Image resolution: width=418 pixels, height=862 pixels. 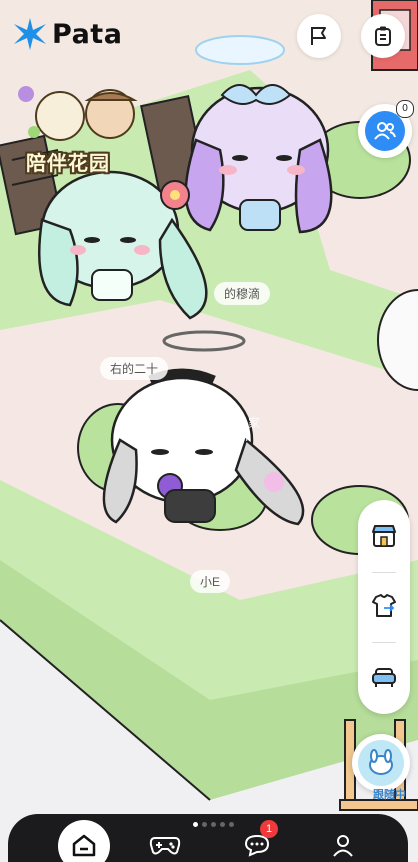 What do you see at coordinates (269, 829) in the screenshot?
I see `messages-badge: 1` at bounding box center [269, 829].